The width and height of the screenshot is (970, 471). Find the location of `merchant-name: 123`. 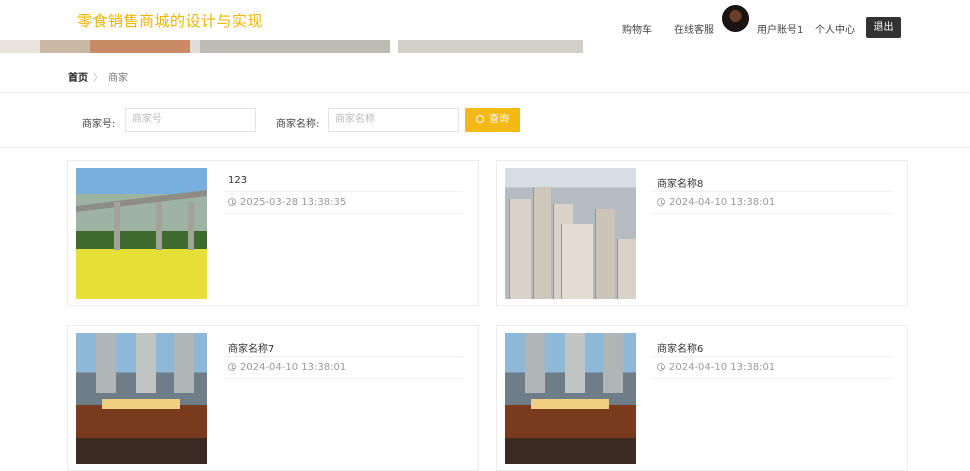

merchant-name: 123 is located at coordinates (237, 180).